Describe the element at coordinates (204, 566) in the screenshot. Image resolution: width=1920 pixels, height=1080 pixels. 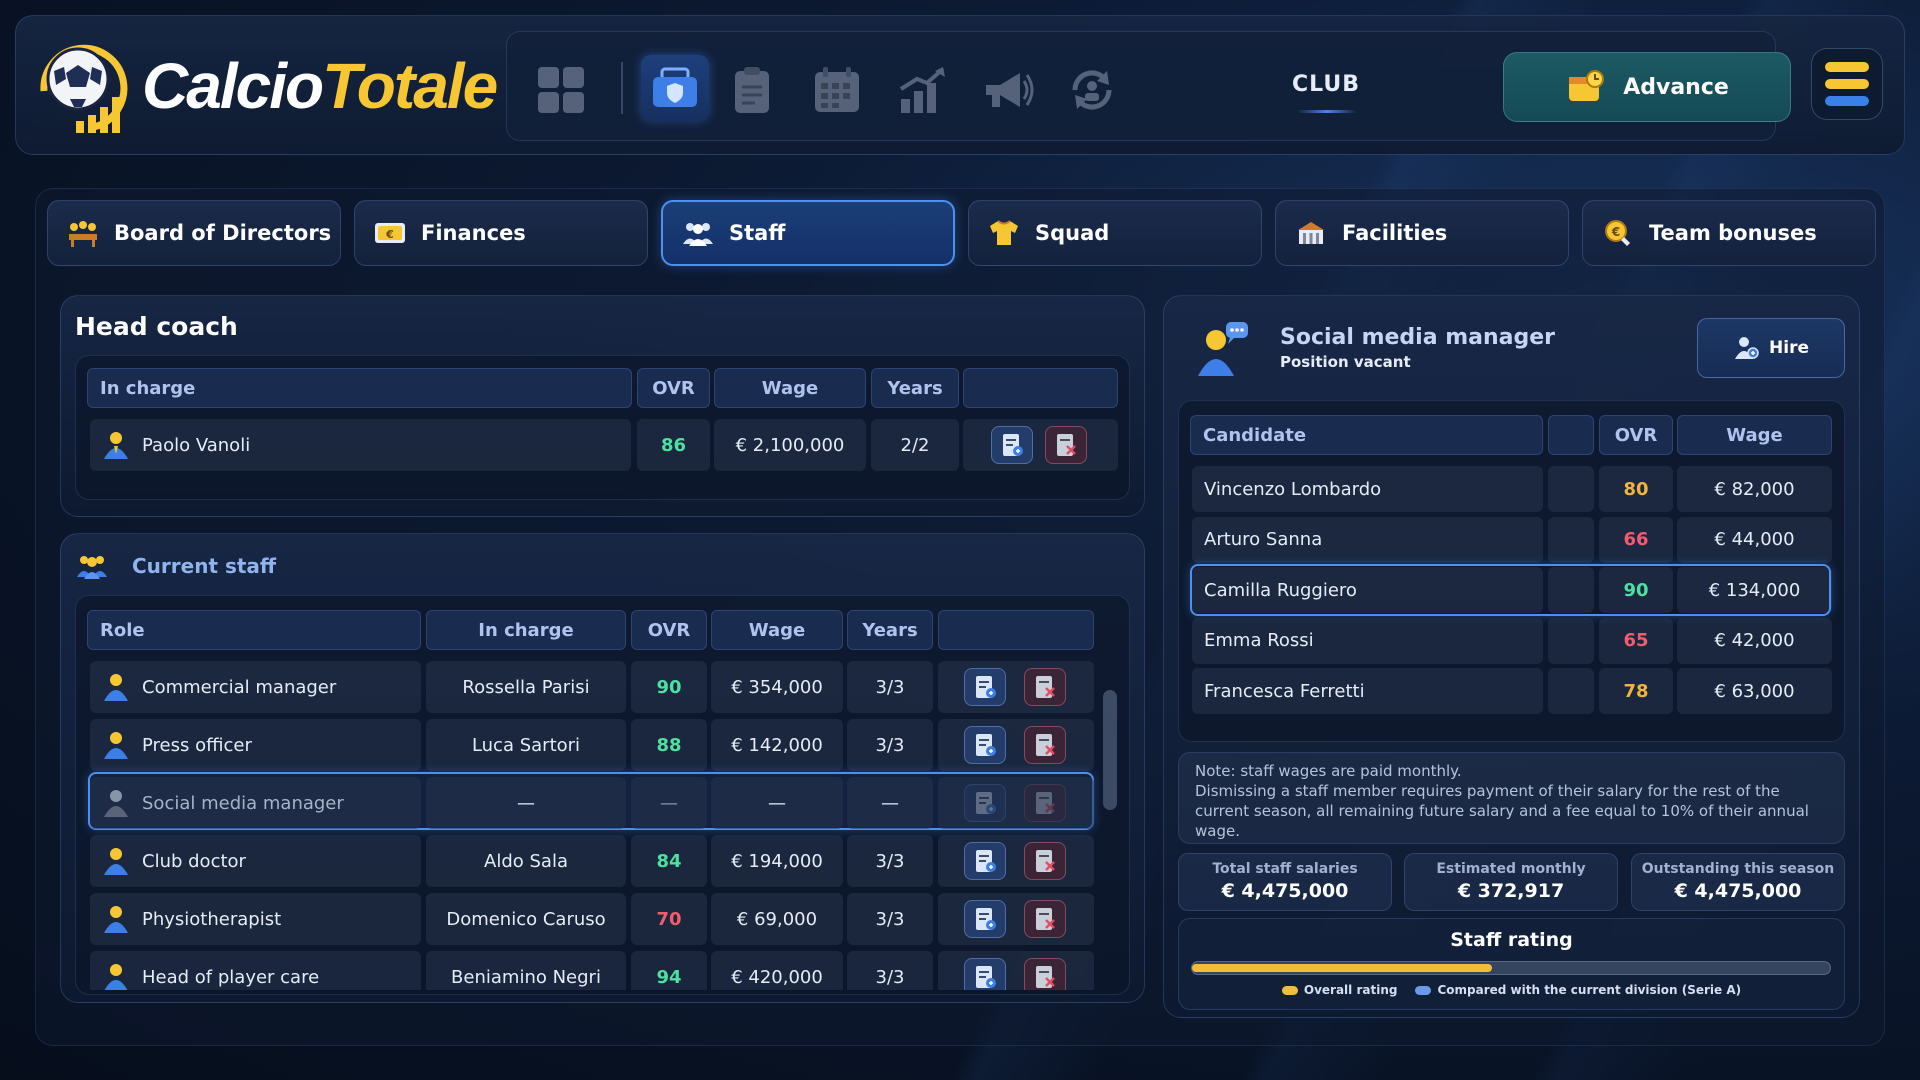
I see `current-staff-title: Current staff` at that location.